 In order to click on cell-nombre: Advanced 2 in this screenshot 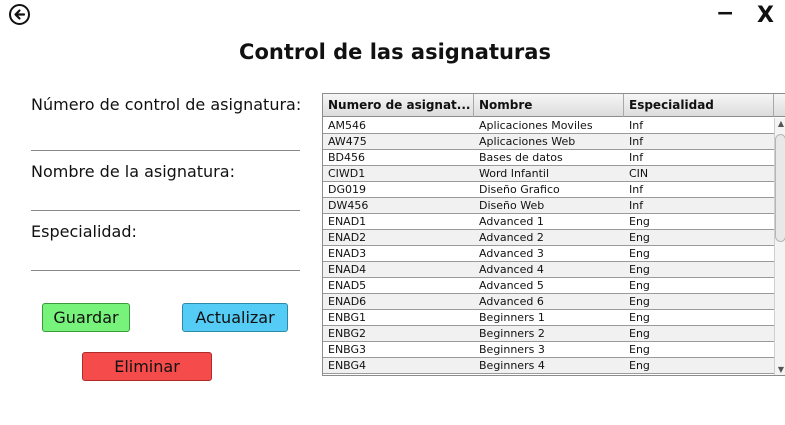, I will do `click(511, 237)`.